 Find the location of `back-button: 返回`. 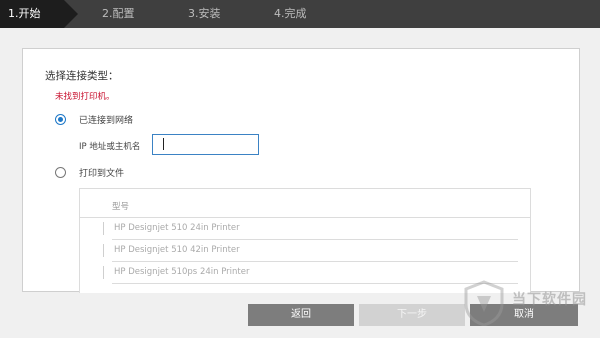

back-button: 返回 is located at coordinates (301, 315).